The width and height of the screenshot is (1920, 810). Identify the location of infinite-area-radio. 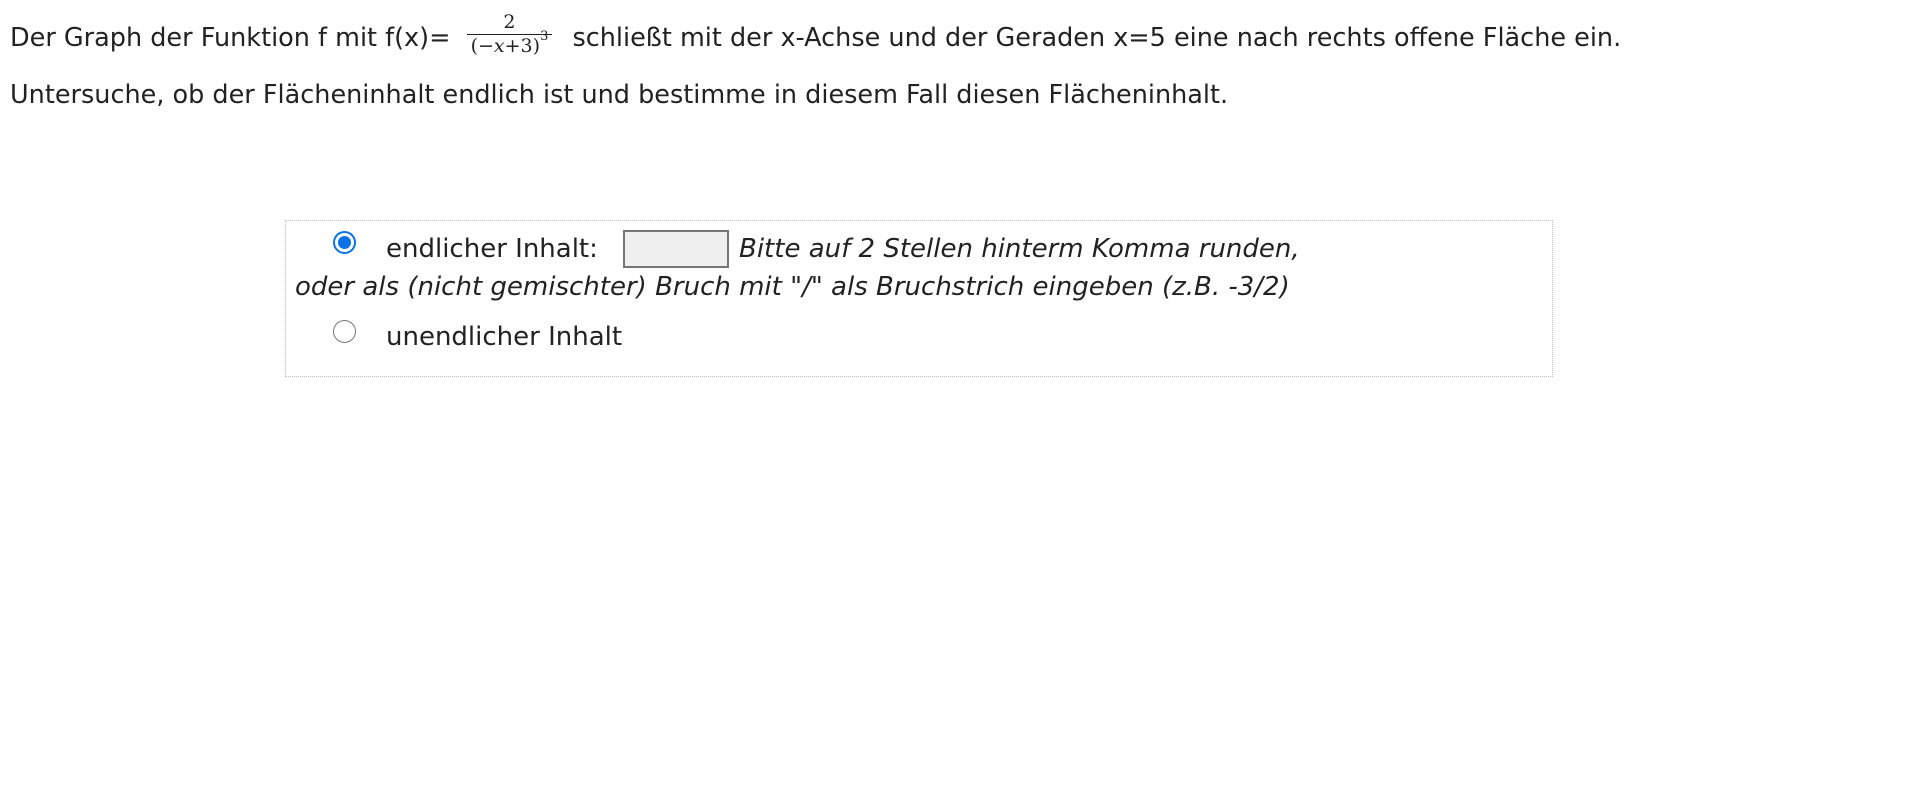
(344, 331).